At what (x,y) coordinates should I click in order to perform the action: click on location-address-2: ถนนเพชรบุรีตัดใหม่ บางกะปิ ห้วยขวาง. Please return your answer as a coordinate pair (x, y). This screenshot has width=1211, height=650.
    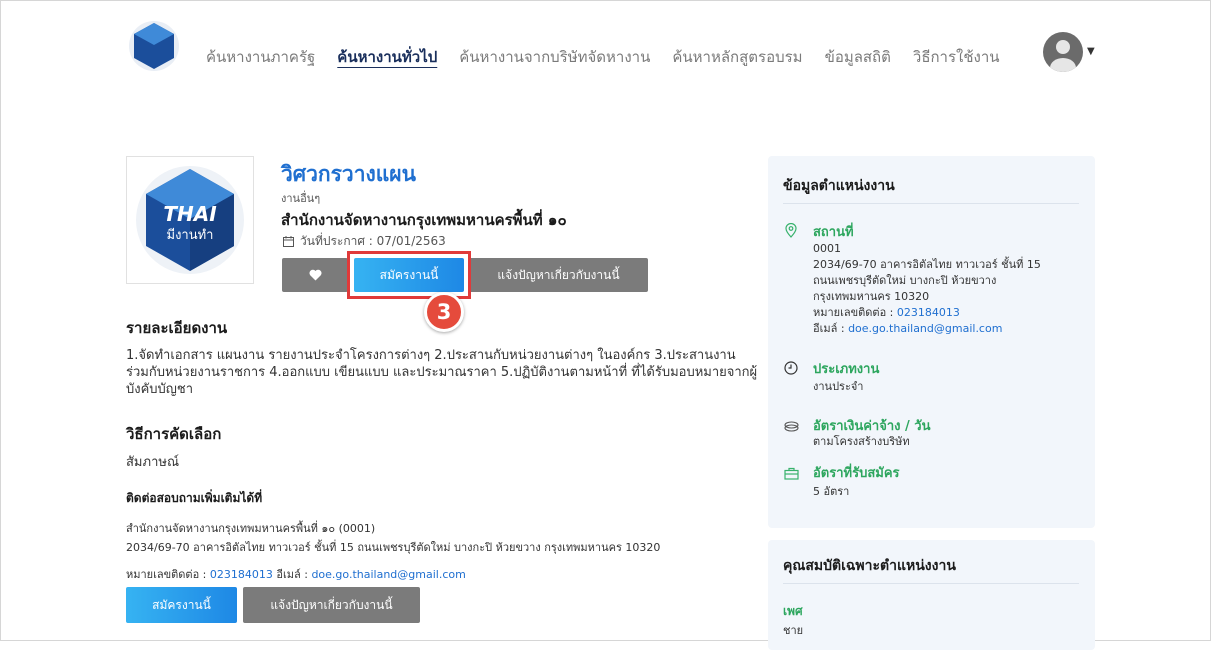
    Looking at the image, I should click on (905, 280).